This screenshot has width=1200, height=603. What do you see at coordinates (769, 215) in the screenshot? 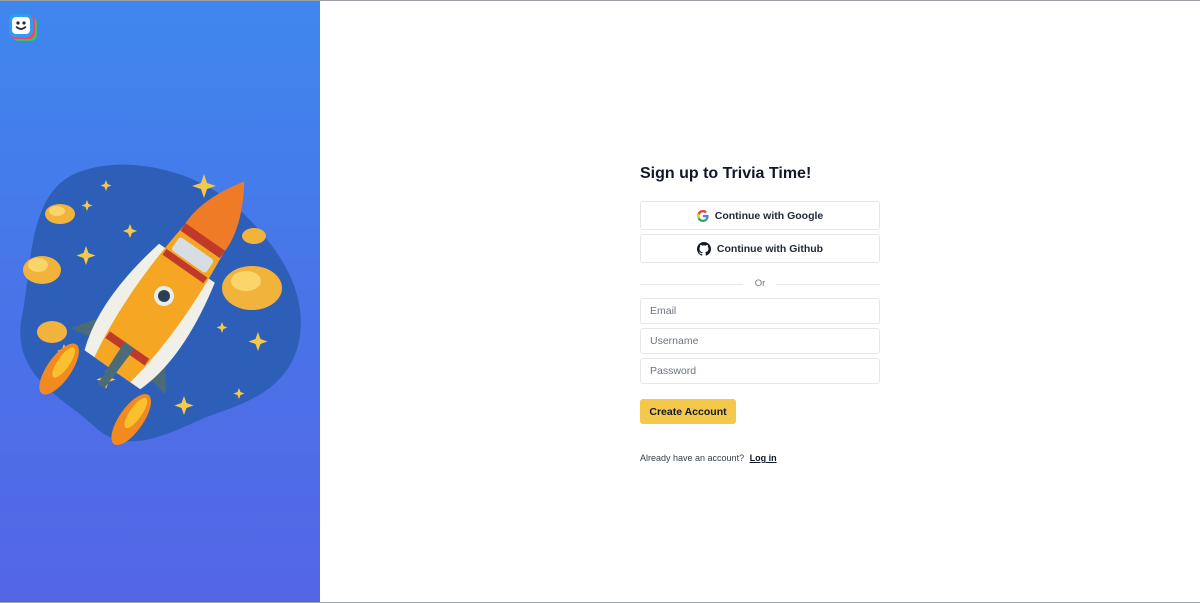
I see `google-button-label: Continue with Google` at bounding box center [769, 215].